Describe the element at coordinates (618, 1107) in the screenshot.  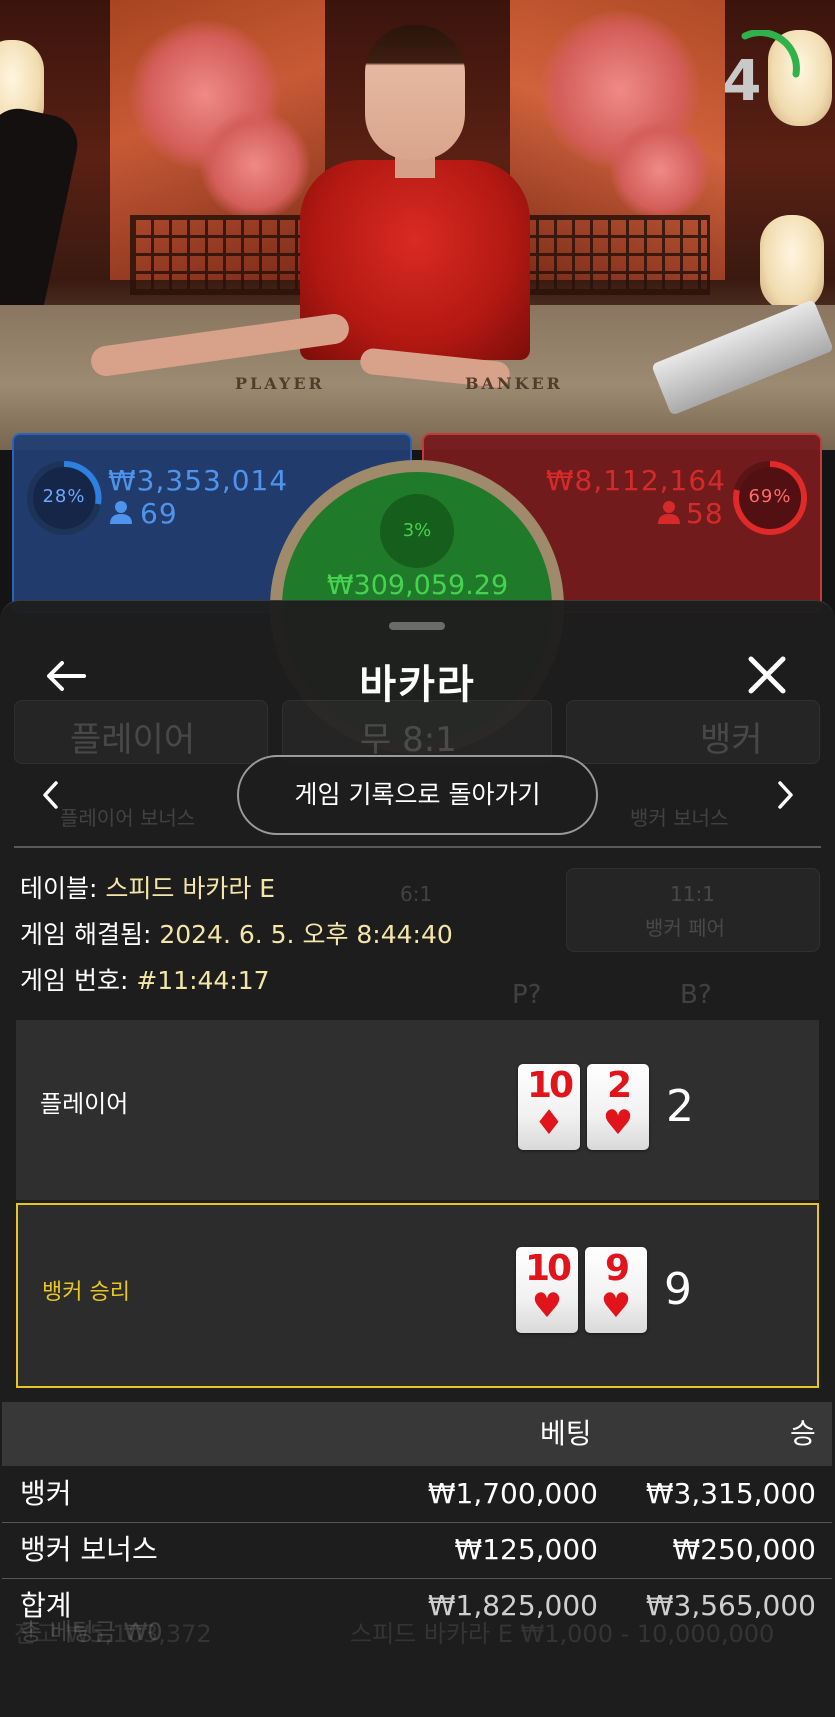
I see `player-card-2: 2 ♥` at that location.